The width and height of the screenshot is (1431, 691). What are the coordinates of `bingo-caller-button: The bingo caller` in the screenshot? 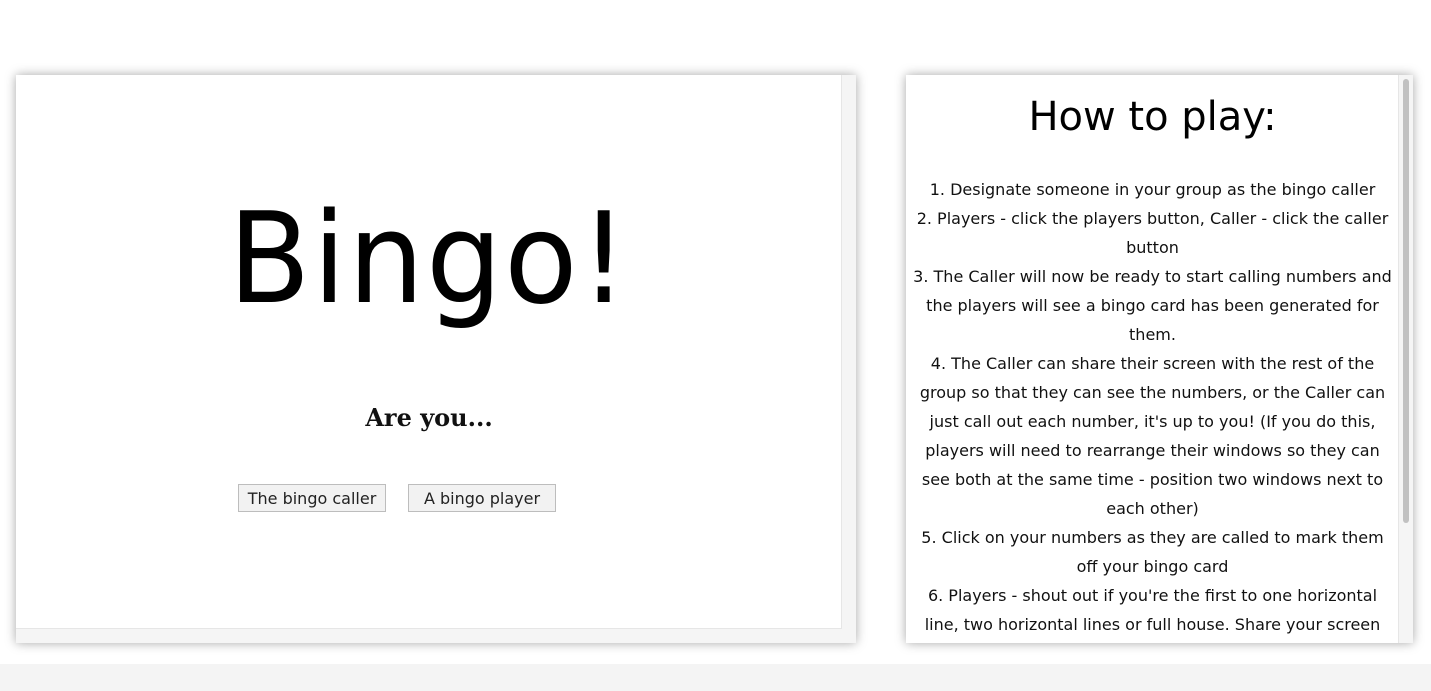 It's located at (312, 498).